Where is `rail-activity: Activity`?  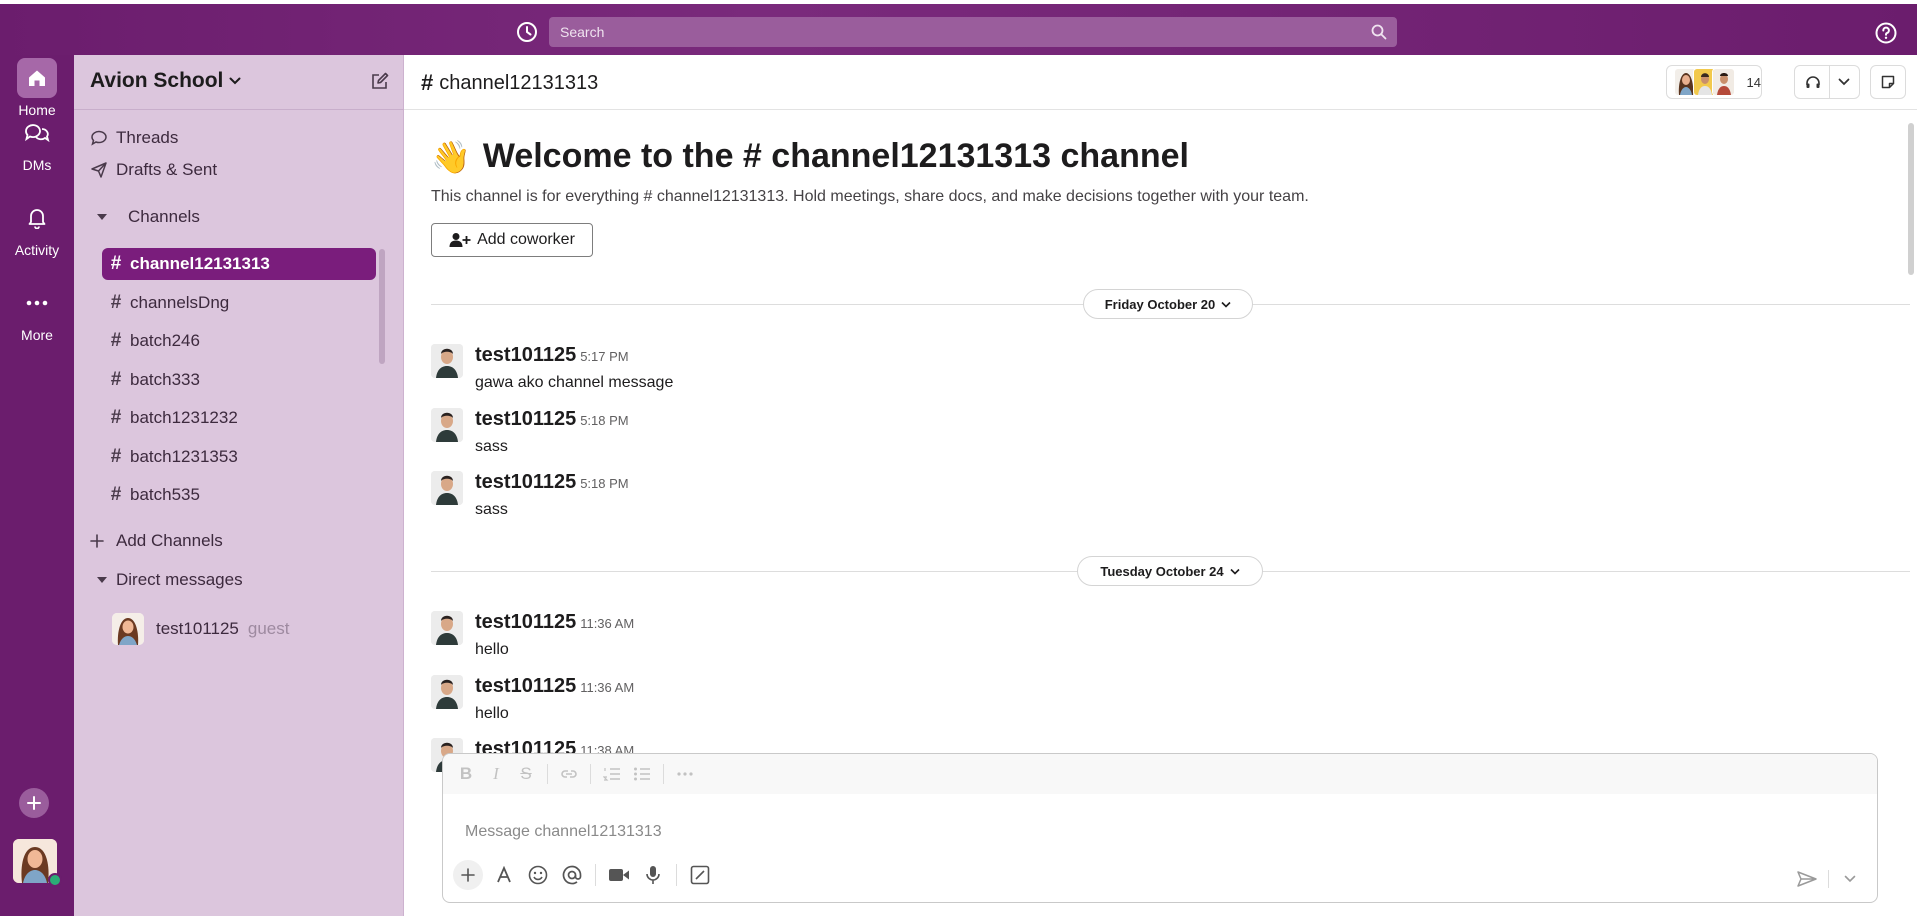 rail-activity: Activity is located at coordinates (37, 228).